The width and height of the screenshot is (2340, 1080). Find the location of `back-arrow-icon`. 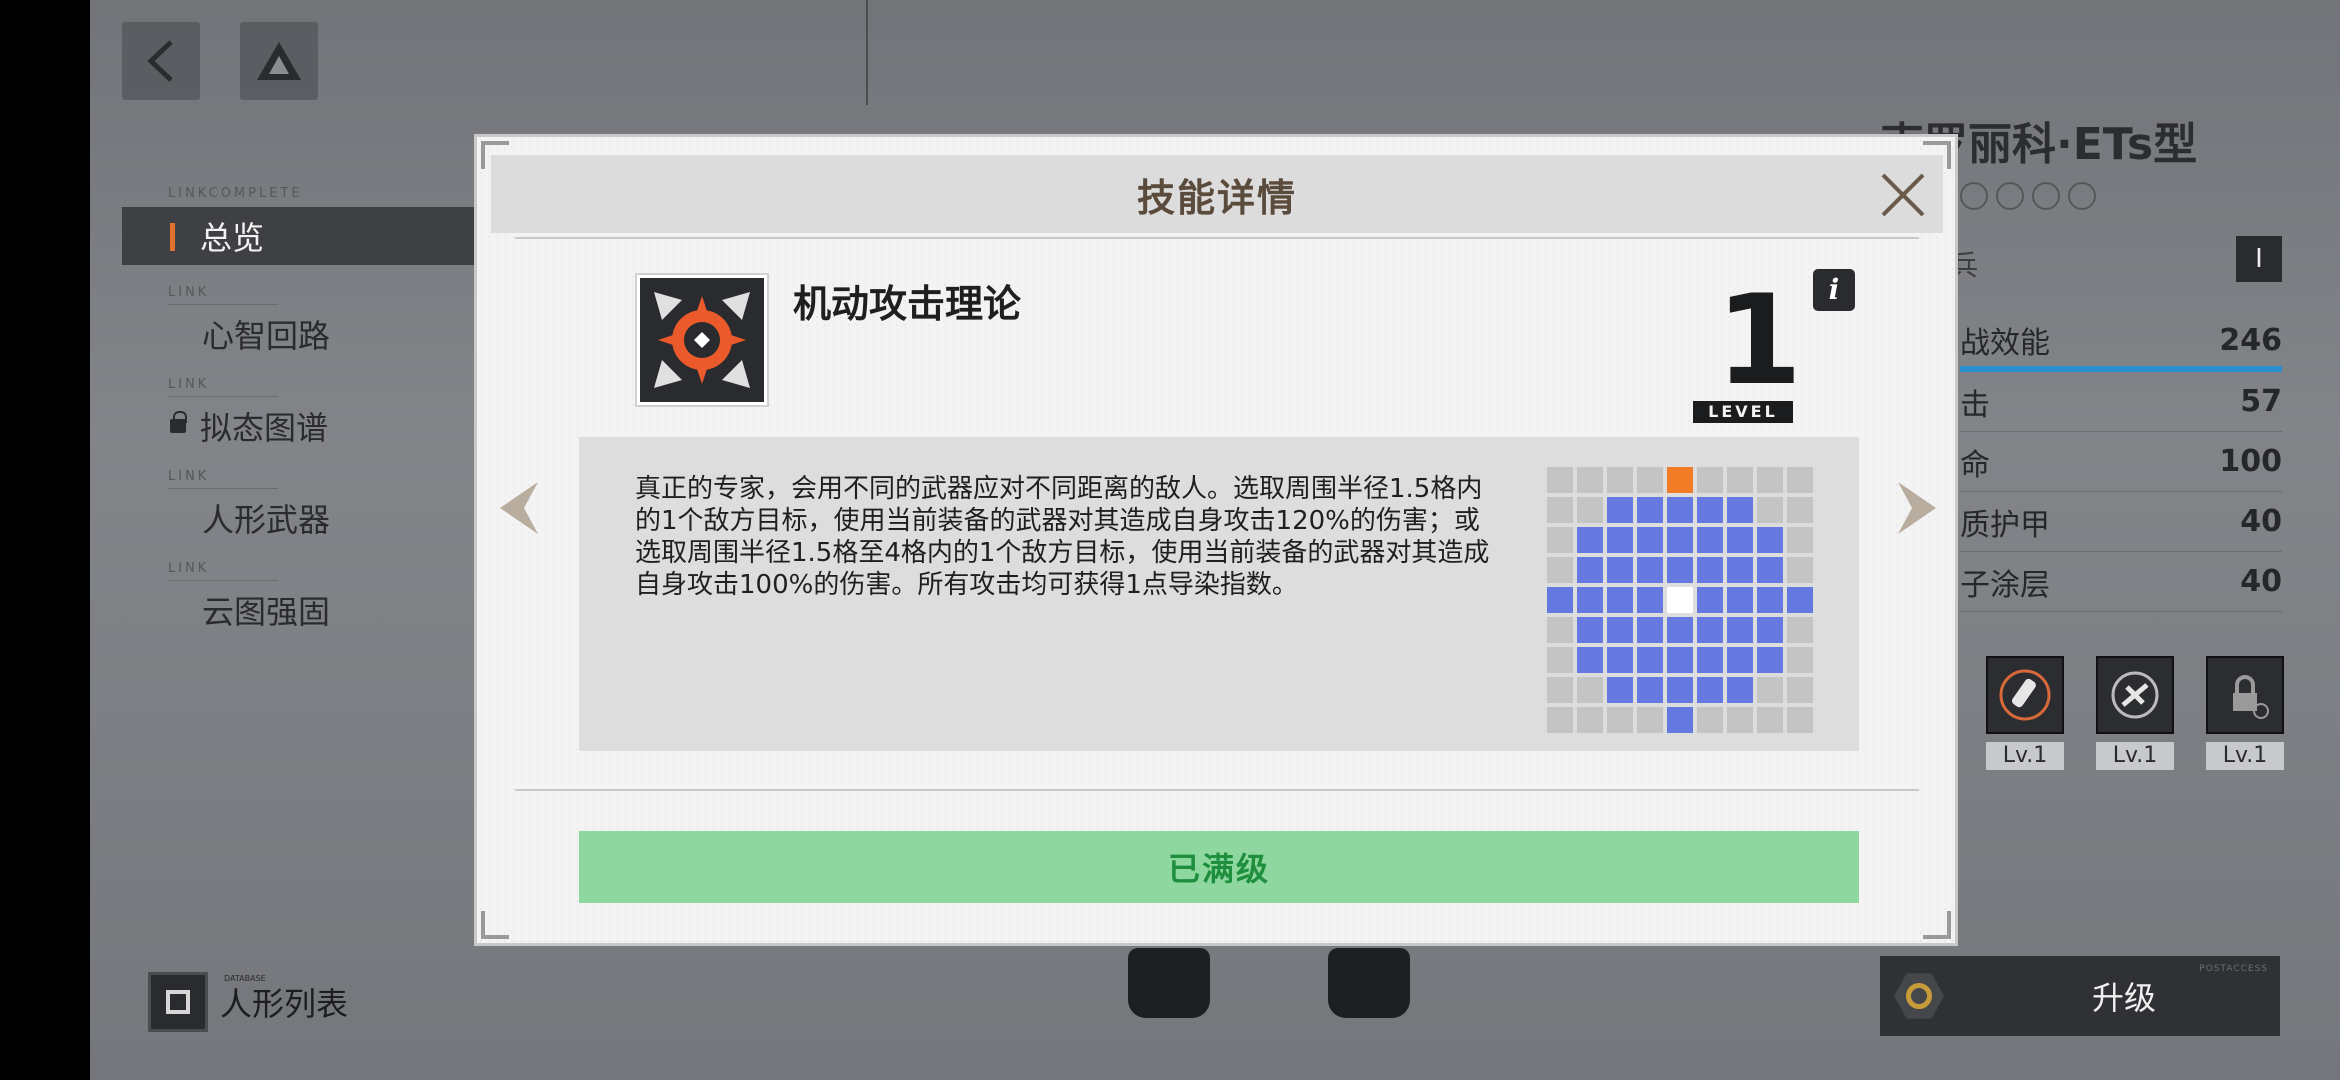

back-arrow-icon is located at coordinates (160, 61).